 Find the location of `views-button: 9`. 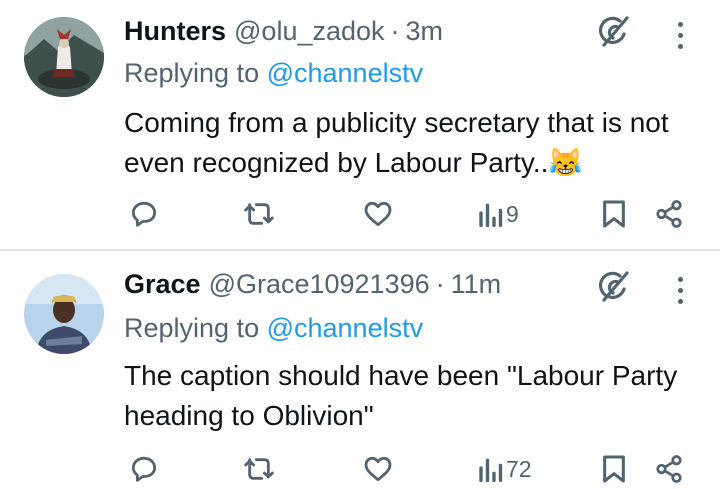

views-button: 9 is located at coordinates (498, 214).